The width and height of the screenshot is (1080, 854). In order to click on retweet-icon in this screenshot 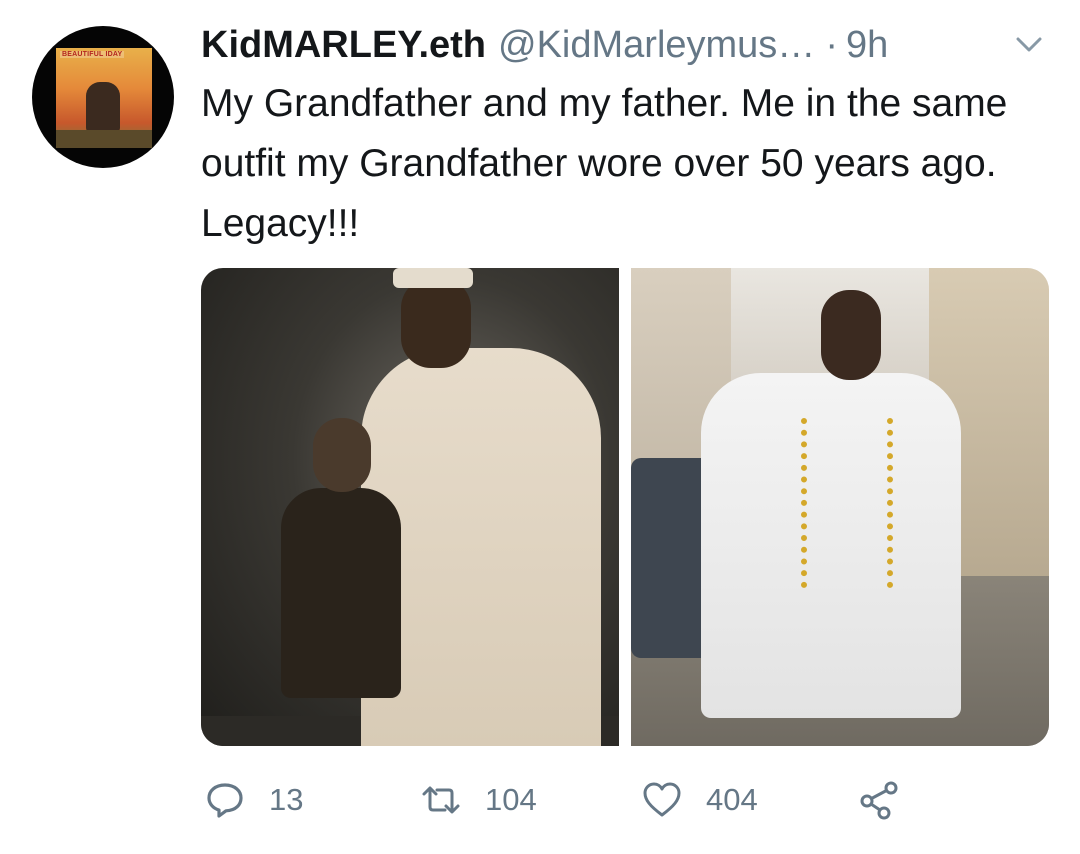, I will do `click(441, 800)`.